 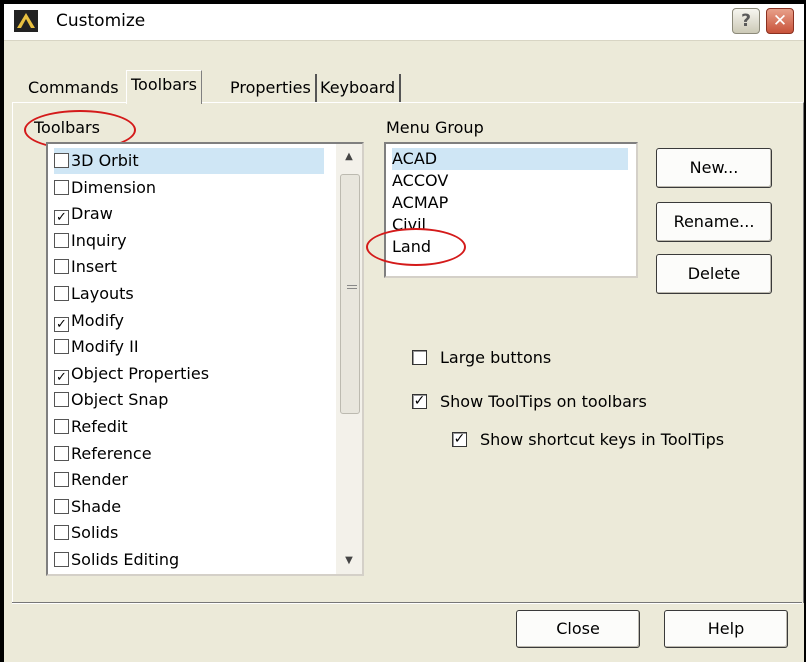 I want to click on toolbar-list-item: Inquiry, so click(x=90, y=241).